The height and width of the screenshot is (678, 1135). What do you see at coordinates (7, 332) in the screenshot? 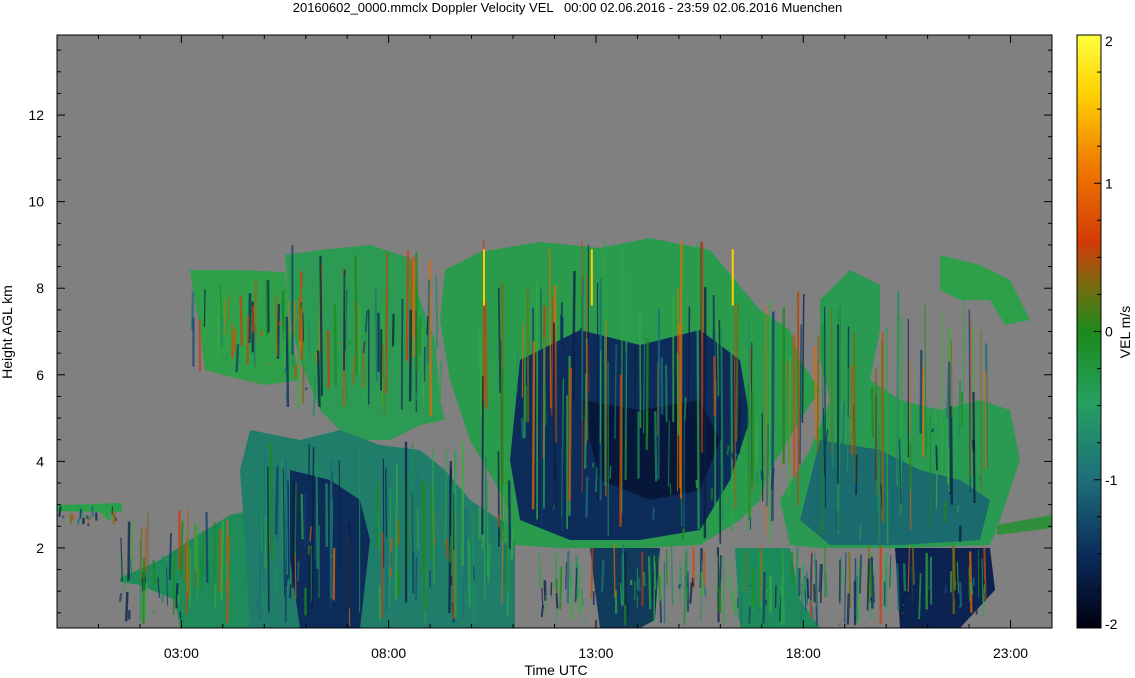
I see `y-axis-title: Height AGL km` at bounding box center [7, 332].